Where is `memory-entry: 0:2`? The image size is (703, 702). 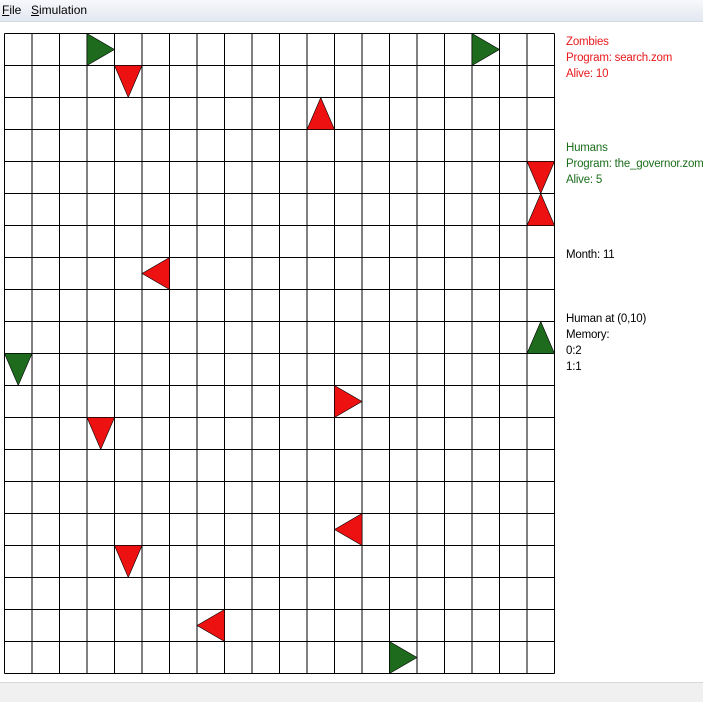 memory-entry: 0:2 is located at coordinates (574, 351).